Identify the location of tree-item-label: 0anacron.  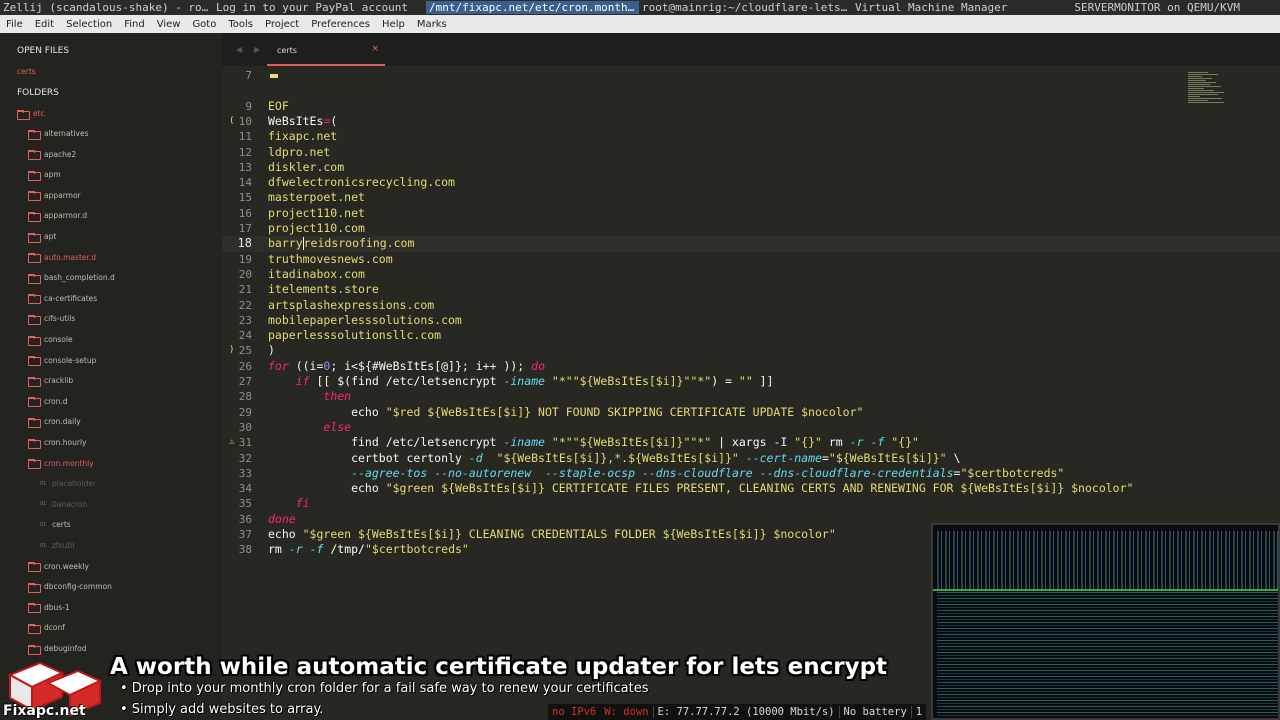
(70, 504).